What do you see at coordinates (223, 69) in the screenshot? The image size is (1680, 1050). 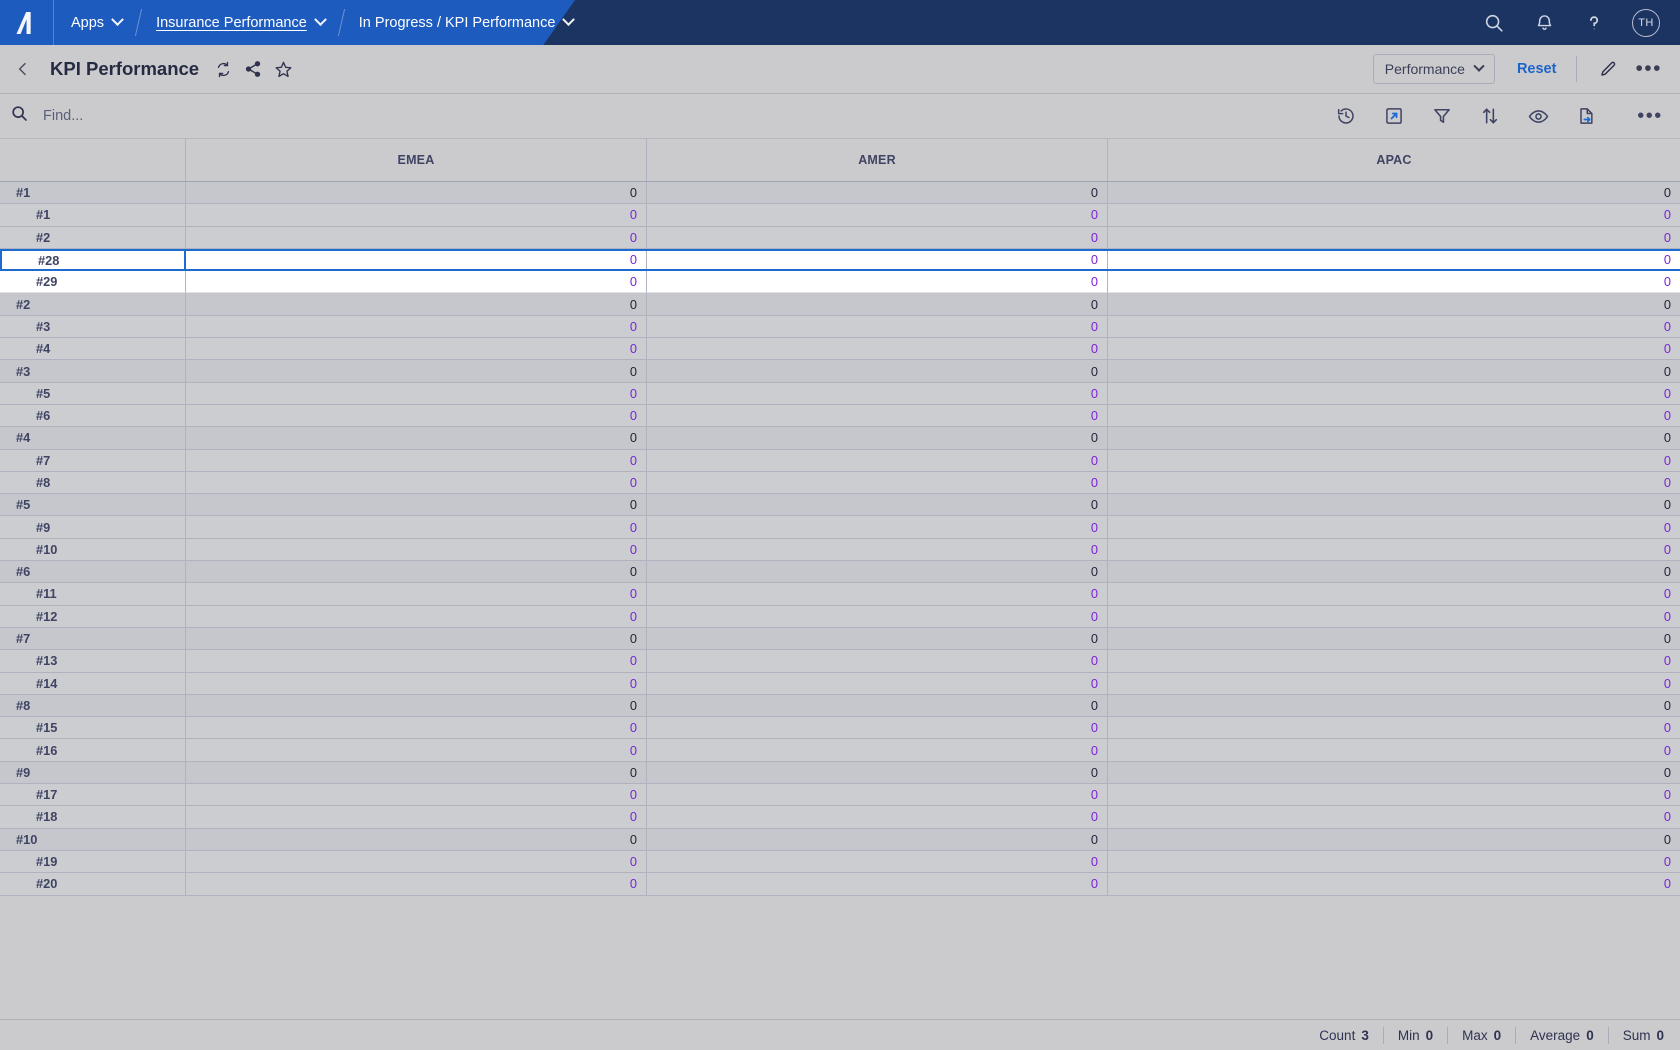 I see `sync-refresh-icon` at bounding box center [223, 69].